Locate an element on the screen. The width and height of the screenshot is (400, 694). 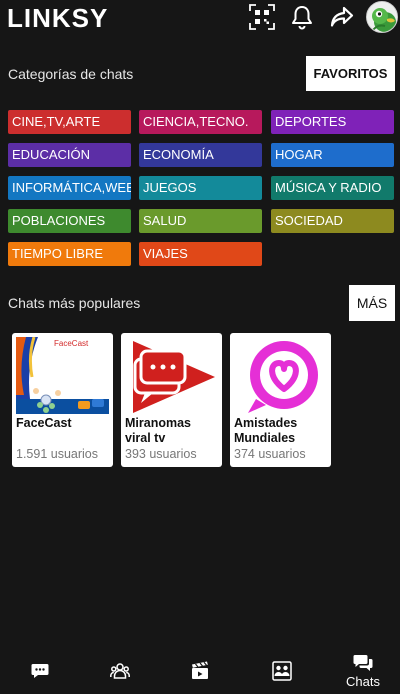
chat-card-amistades: Amistades Mundiales 374 usuarios is located at coordinates (280, 400).